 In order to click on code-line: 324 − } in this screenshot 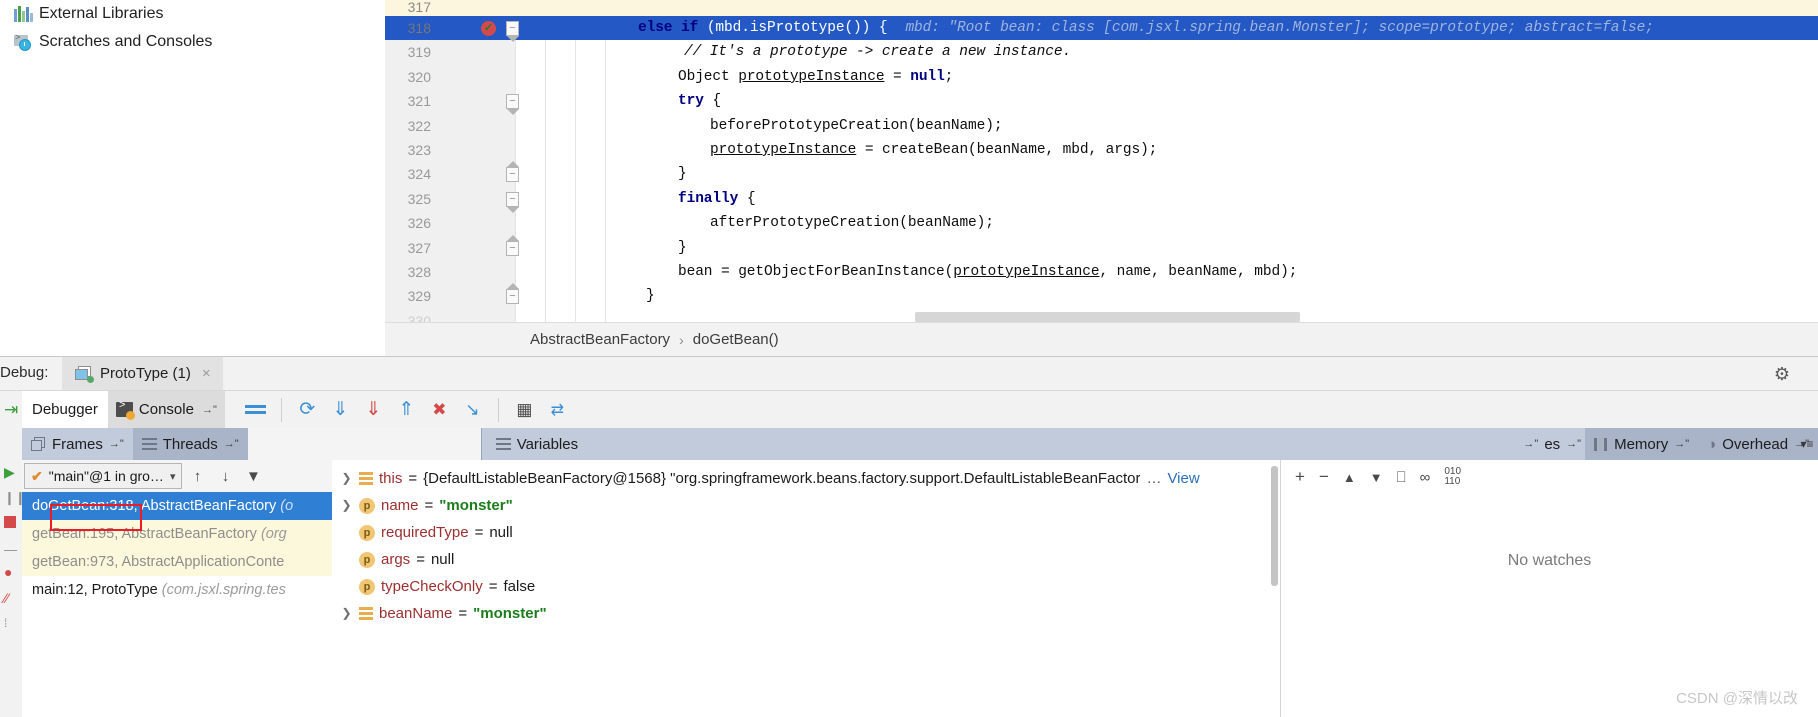, I will do `click(1101, 173)`.